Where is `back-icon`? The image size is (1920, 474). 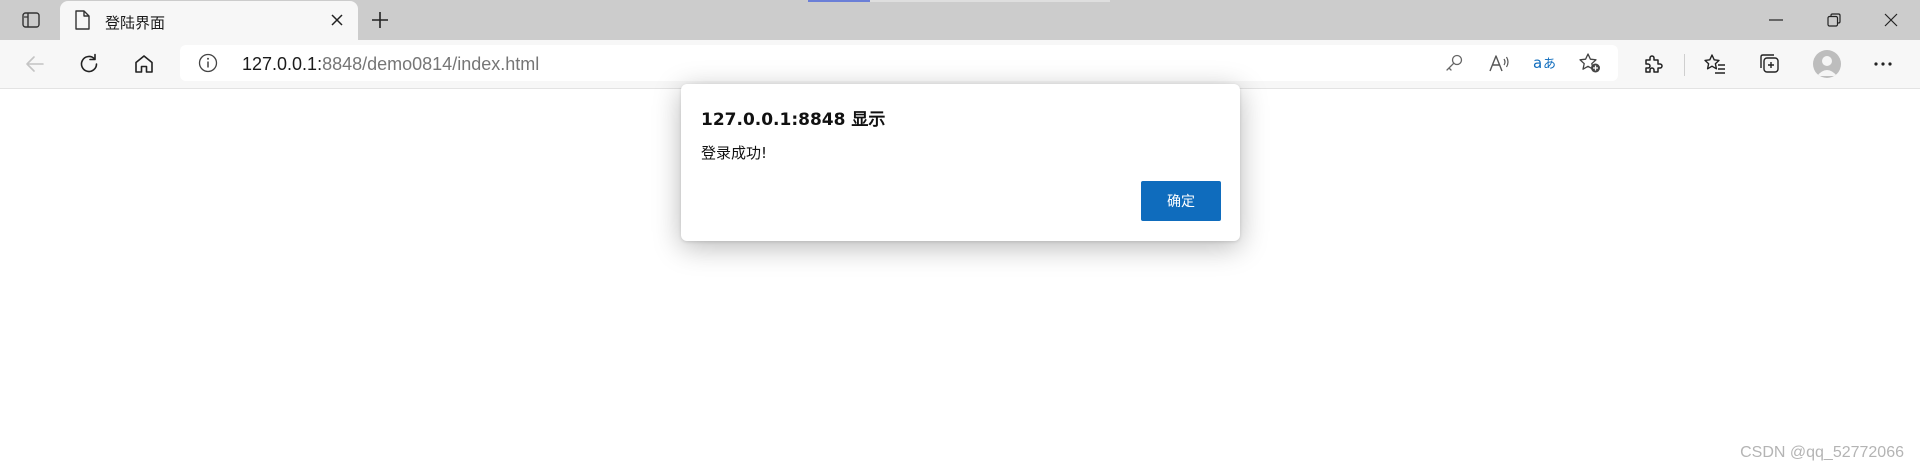 back-icon is located at coordinates (35, 64).